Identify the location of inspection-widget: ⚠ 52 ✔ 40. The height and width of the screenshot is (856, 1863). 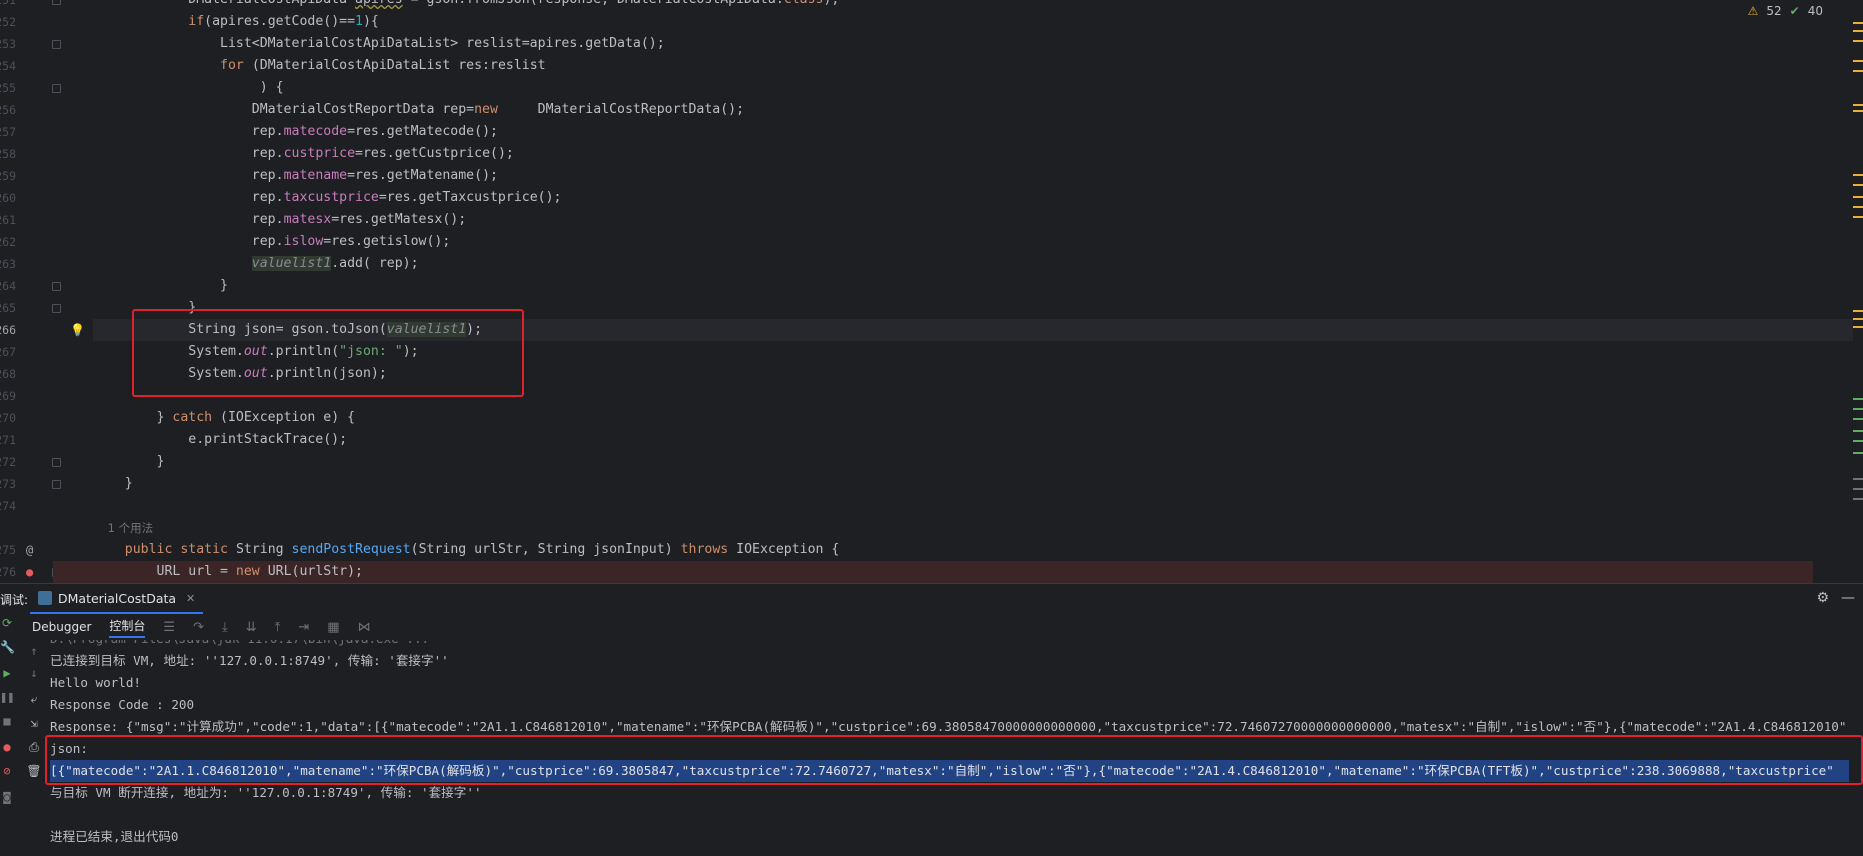
(1785, 11).